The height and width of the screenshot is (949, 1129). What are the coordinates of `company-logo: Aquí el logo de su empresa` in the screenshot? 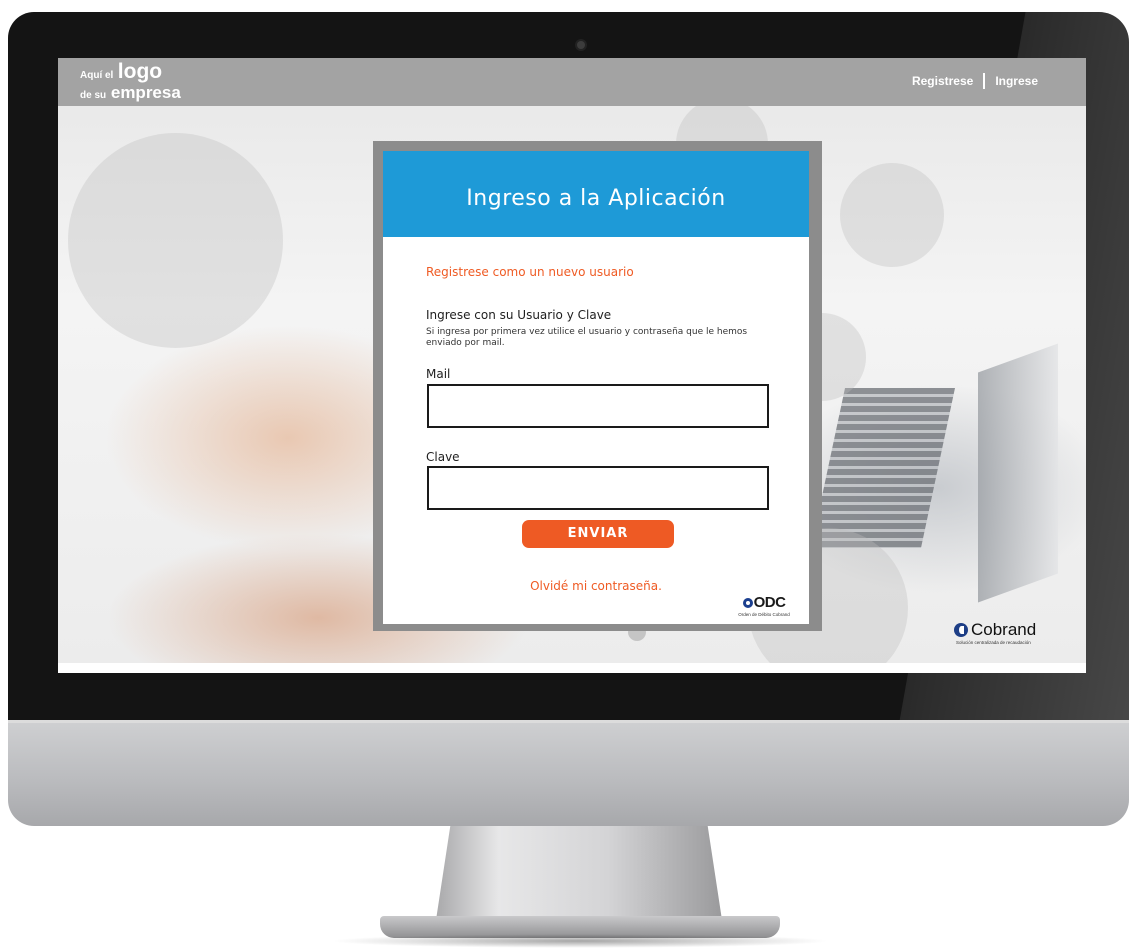 It's located at (130, 82).